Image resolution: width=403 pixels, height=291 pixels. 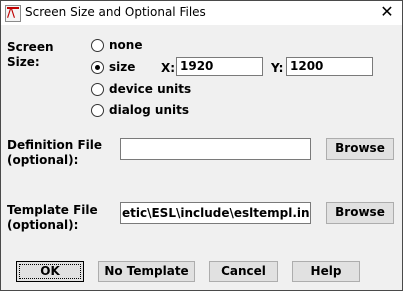 I want to click on y-size-field: 1200, so click(x=329, y=66).